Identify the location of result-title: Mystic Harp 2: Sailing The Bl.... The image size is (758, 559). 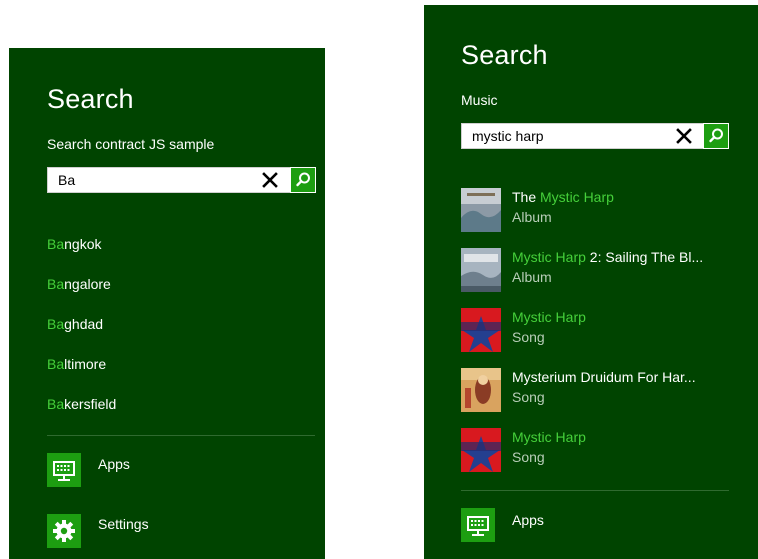
(608, 257).